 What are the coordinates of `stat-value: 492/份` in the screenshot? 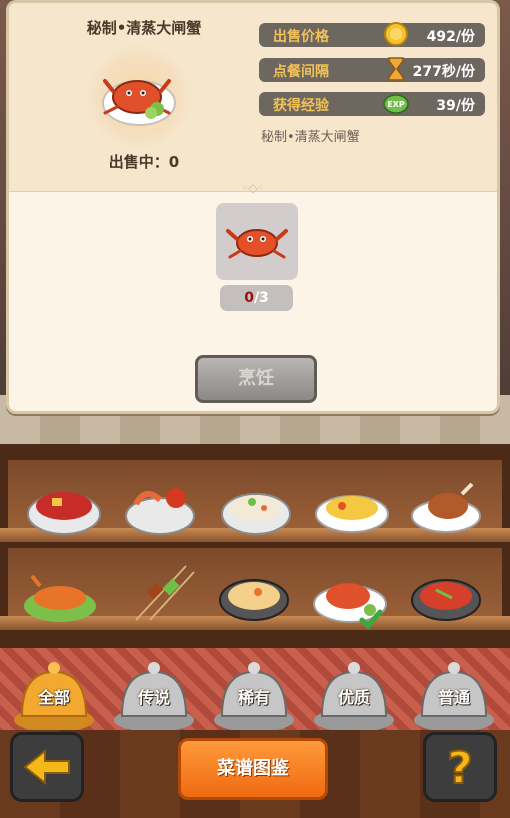 It's located at (450, 37).